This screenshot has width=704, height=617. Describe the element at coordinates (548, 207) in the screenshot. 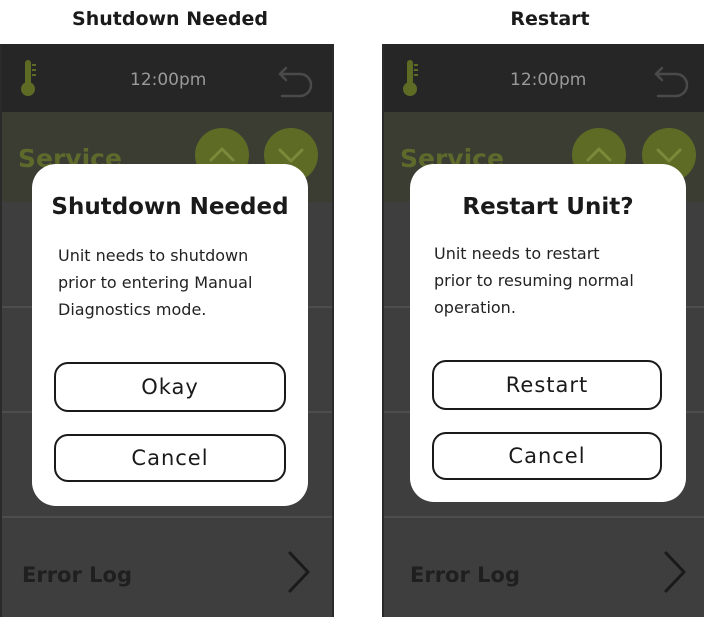

I see `dialog-title: Restart Unit?` at that location.